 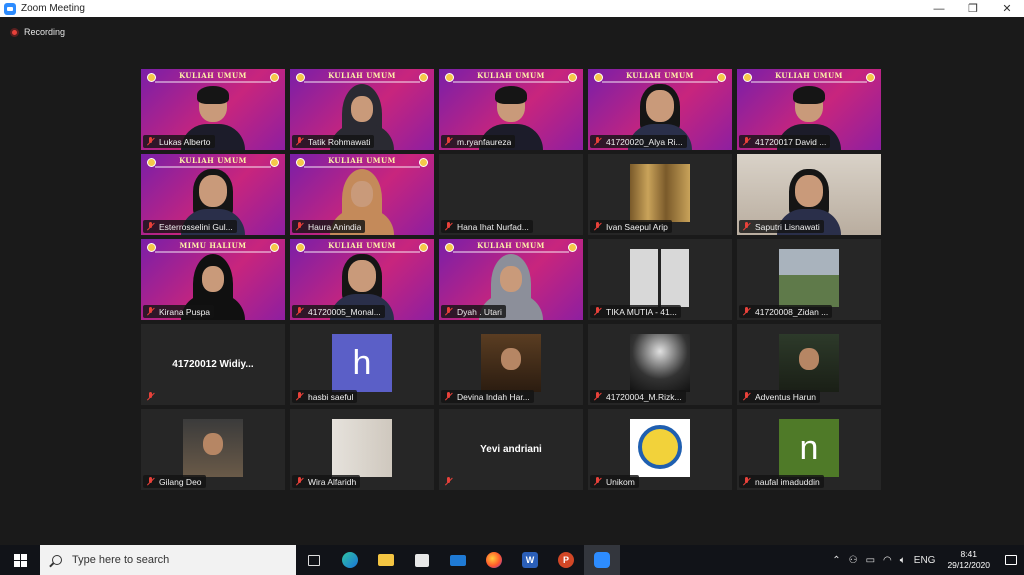 What do you see at coordinates (602, 560) in the screenshot?
I see `zoom-button` at bounding box center [602, 560].